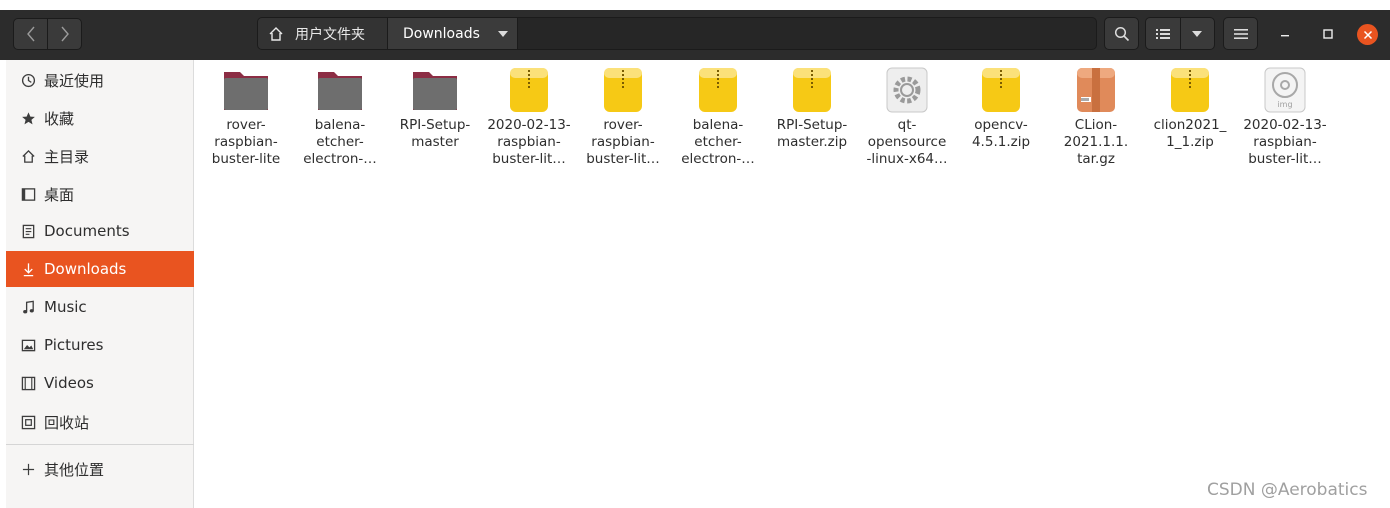  Describe the element at coordinates (330, 34) in the screenshot. I see `breadcrumb-home-label: 用户文件夹` at that location.